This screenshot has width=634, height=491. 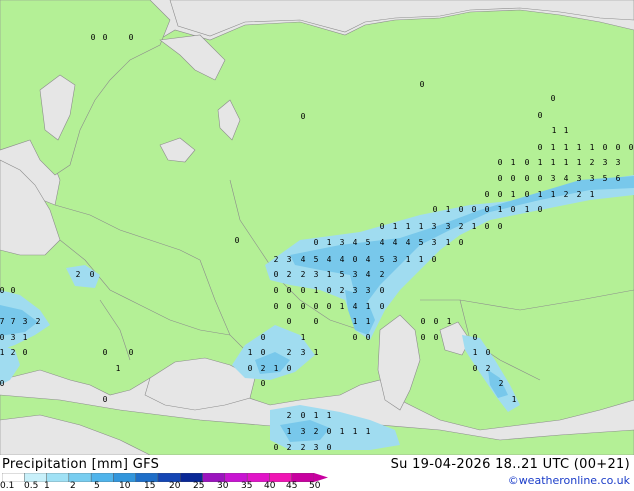 What do you see at coordinates (618, 178) in the screenshot?
I see `precip-value-label: 6` at bounding box center [618, 178].